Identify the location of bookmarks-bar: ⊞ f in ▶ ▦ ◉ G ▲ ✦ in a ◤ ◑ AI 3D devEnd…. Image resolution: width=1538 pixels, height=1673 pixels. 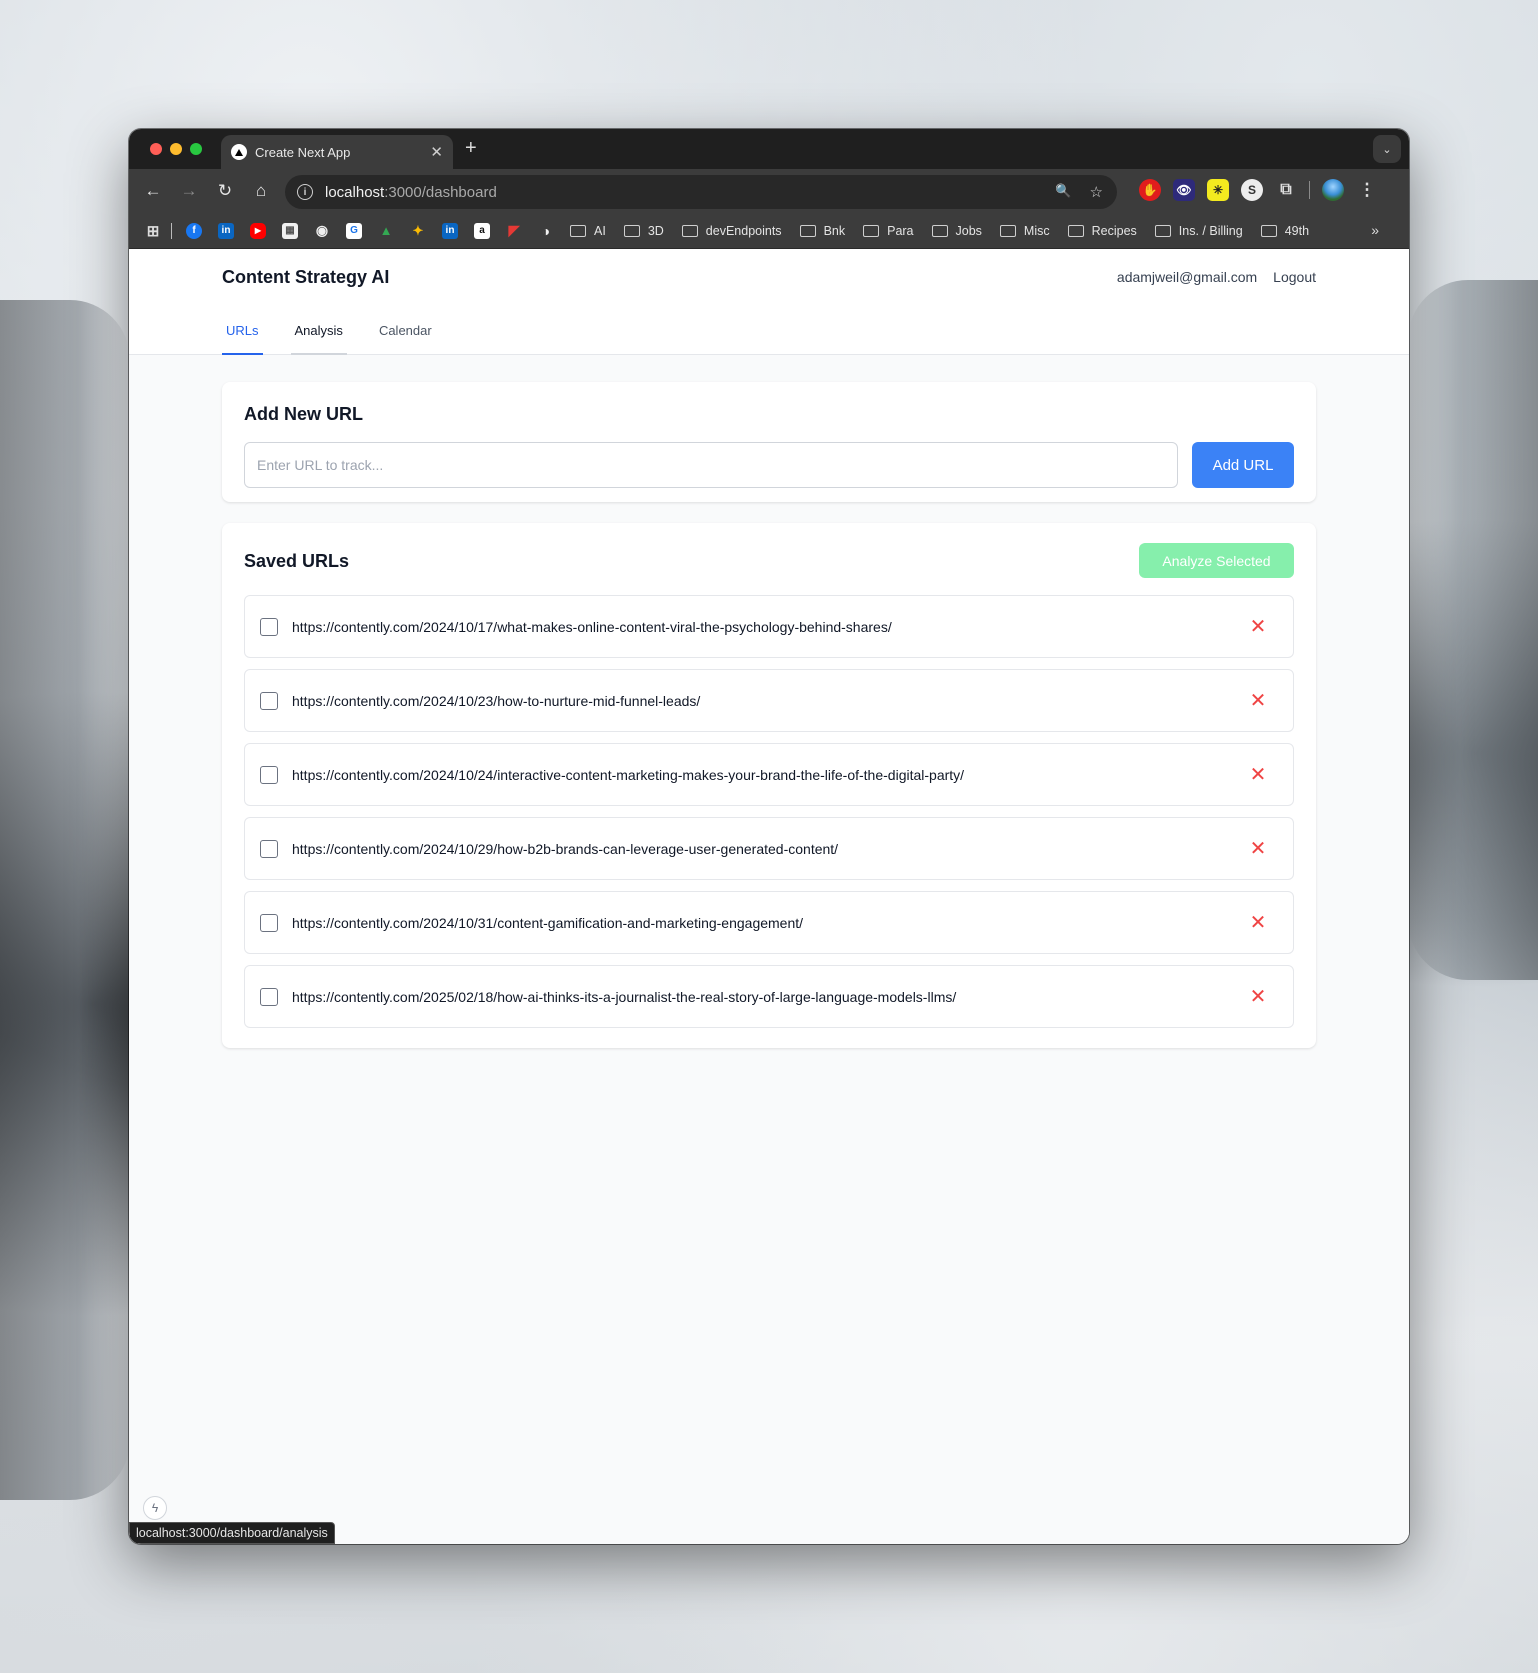
(769, 231).